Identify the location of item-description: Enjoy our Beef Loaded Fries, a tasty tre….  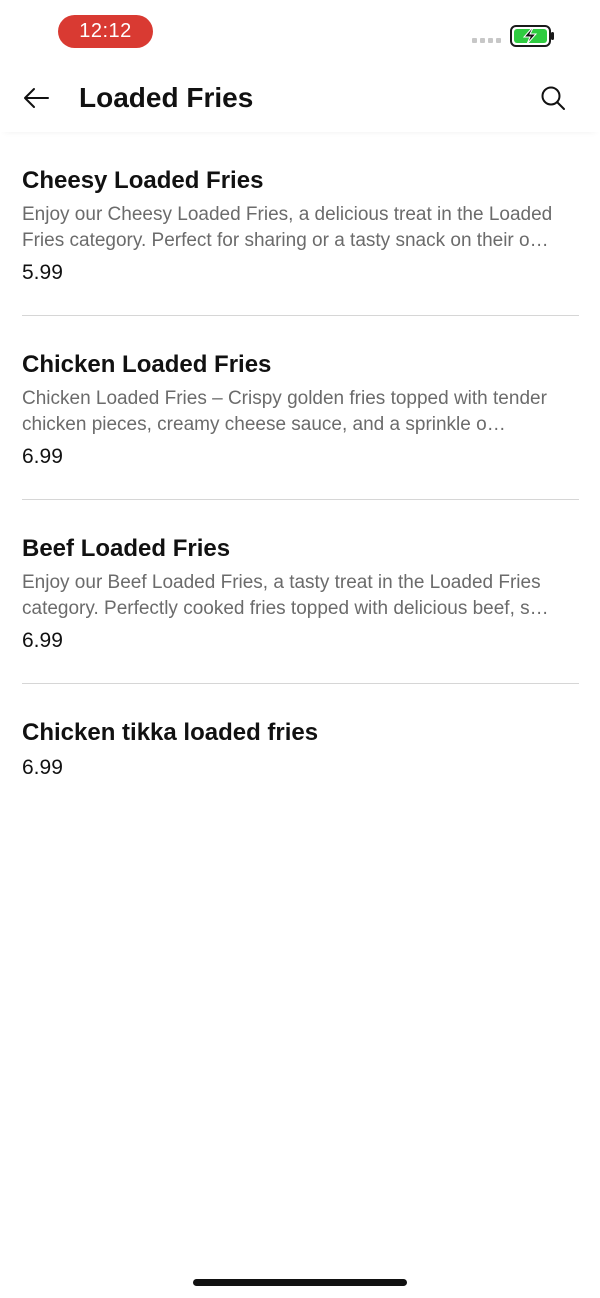
(285, 595).